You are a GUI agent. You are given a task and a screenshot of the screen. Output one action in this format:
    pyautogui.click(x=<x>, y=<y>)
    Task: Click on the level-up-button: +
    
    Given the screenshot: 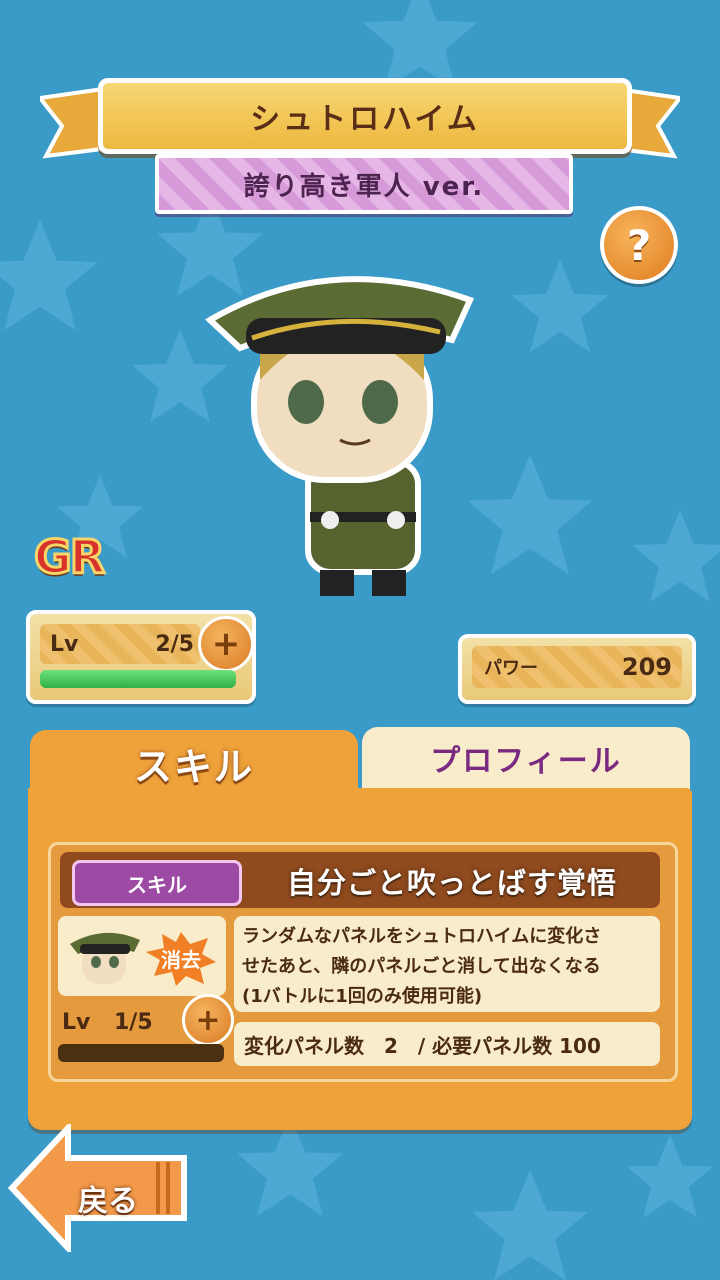 What is the action you would take?
    pyautogui.click(x=226, y=644)
    